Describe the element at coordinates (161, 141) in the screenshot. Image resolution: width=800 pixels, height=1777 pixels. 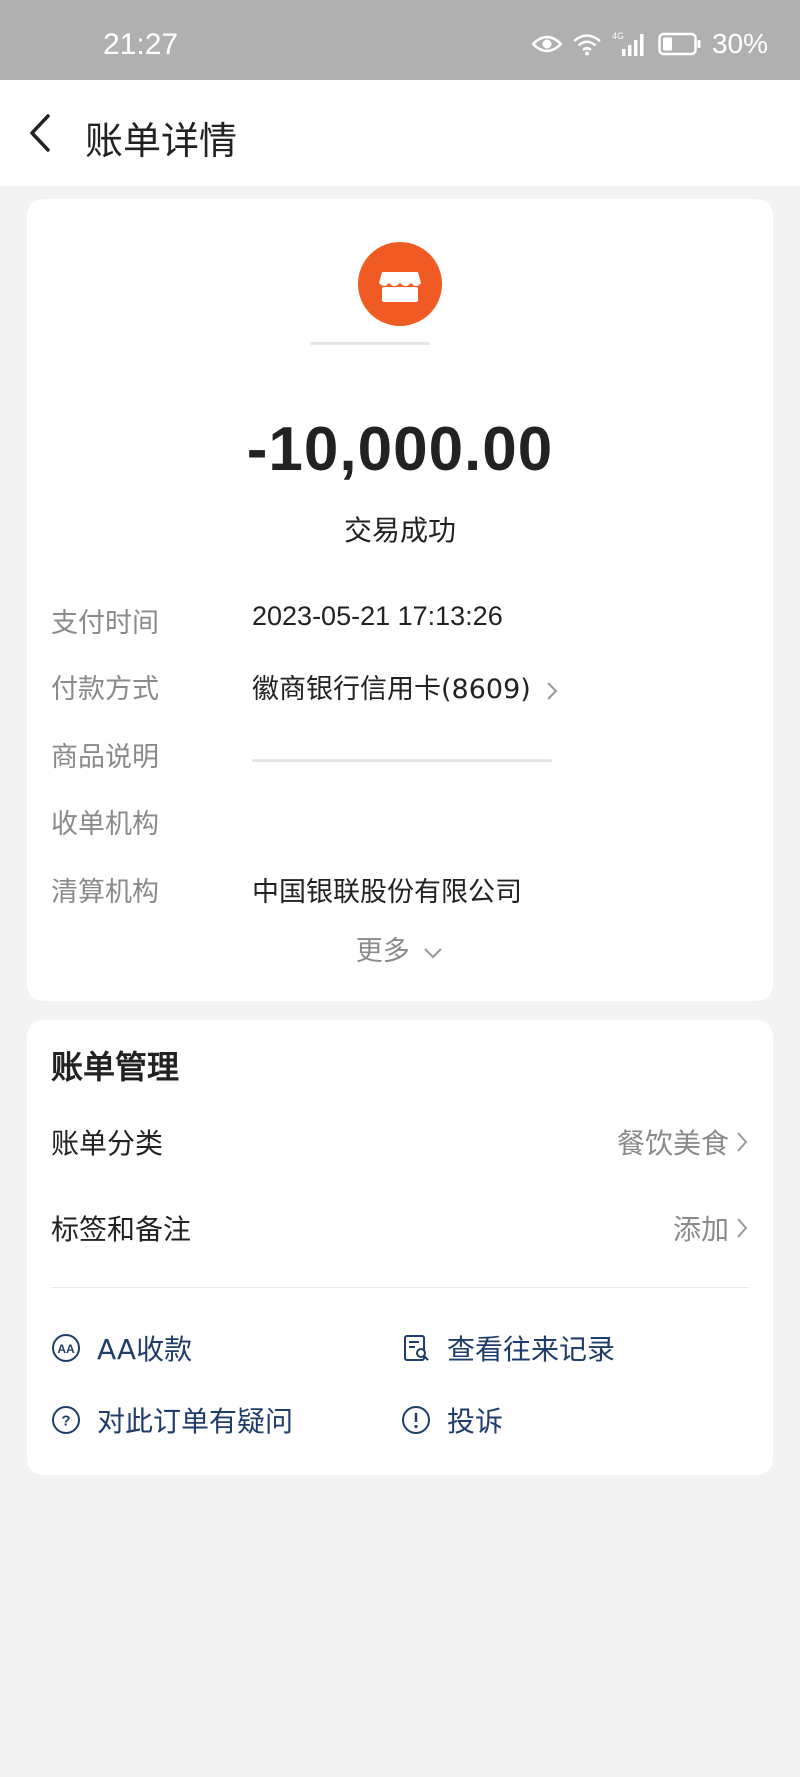
I see `page-title: 账单详情` at that location.